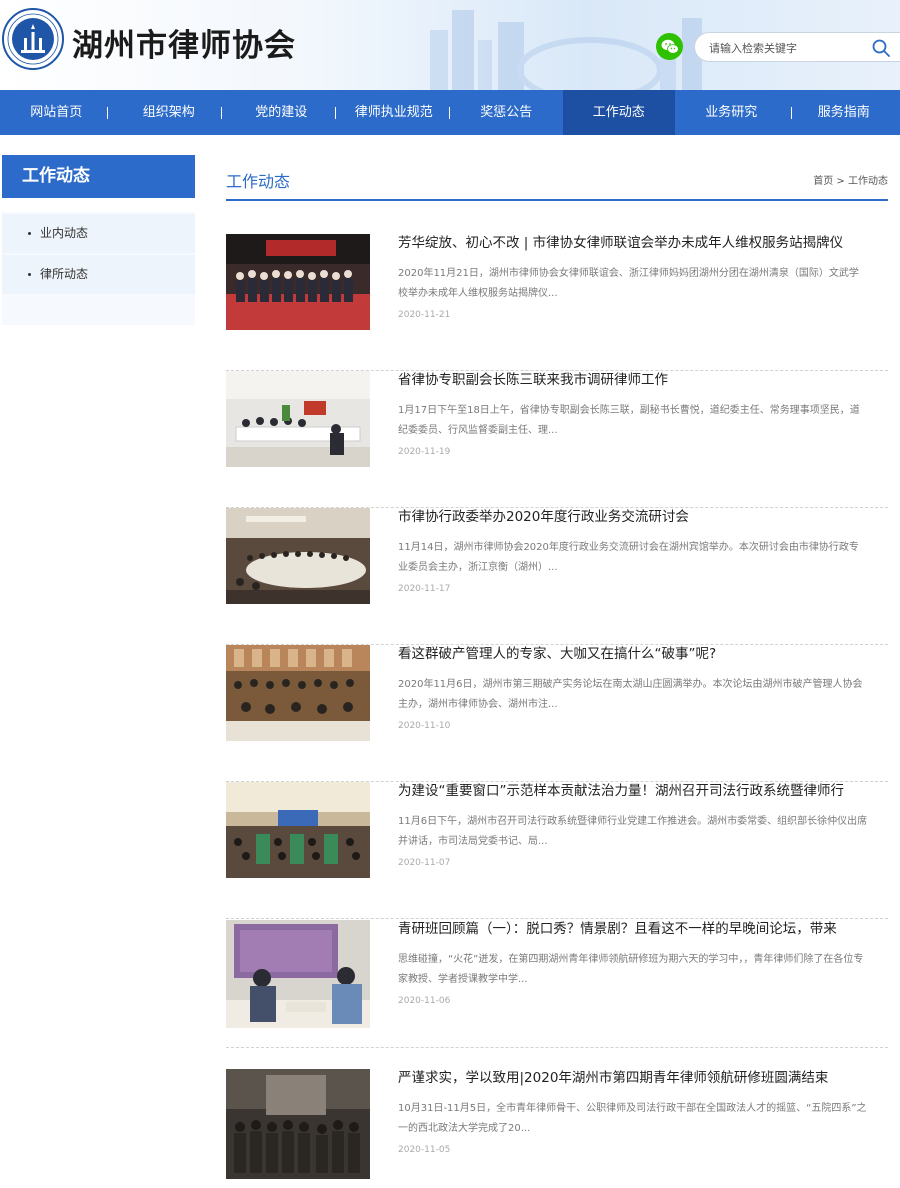 This screenshot has width=900, height=1188. I want to click on sidebar-item-label: 业内动态, so click(64, 233).